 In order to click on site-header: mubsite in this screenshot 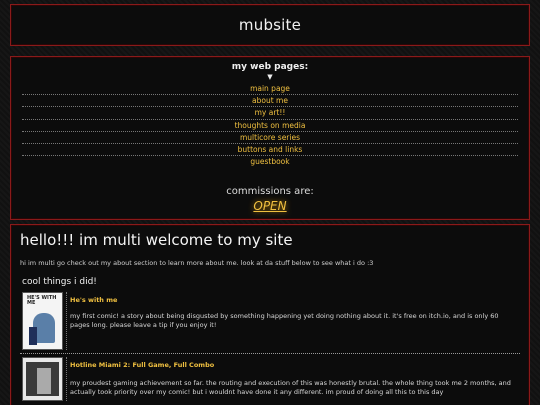, I will do `click(270, 25)`.